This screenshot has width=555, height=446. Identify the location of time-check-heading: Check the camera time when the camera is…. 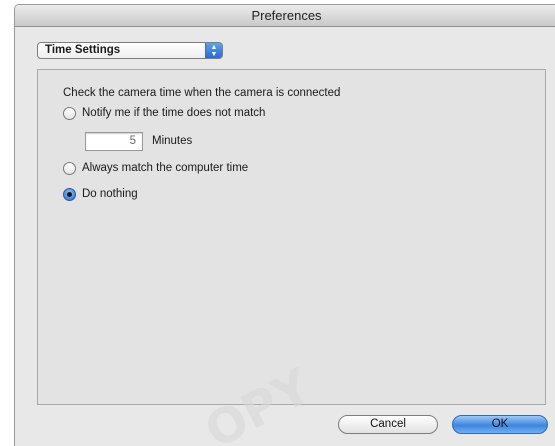
(202, 93).